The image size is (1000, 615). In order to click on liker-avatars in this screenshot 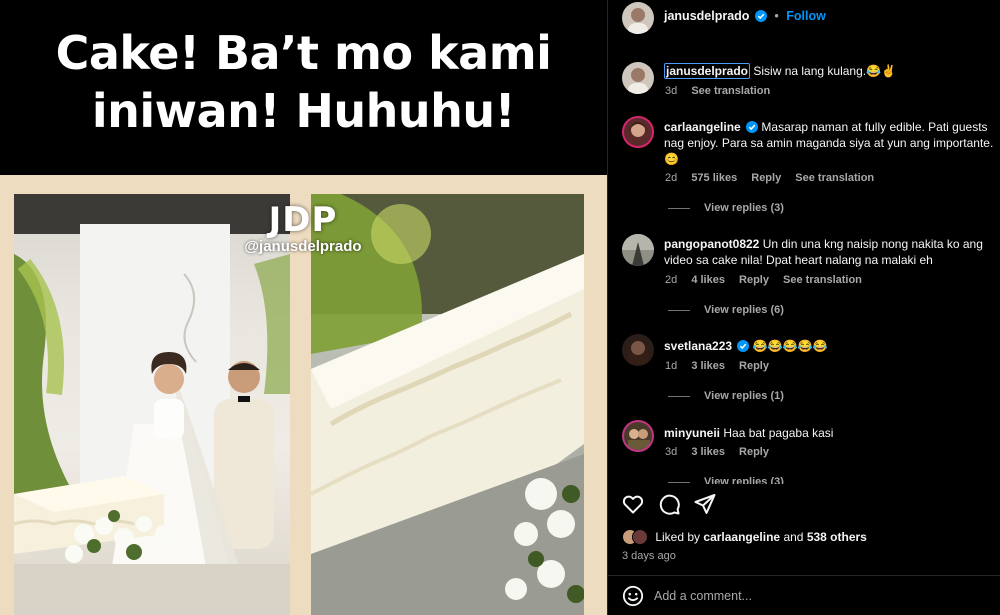, I will do `click(637, 537)`.